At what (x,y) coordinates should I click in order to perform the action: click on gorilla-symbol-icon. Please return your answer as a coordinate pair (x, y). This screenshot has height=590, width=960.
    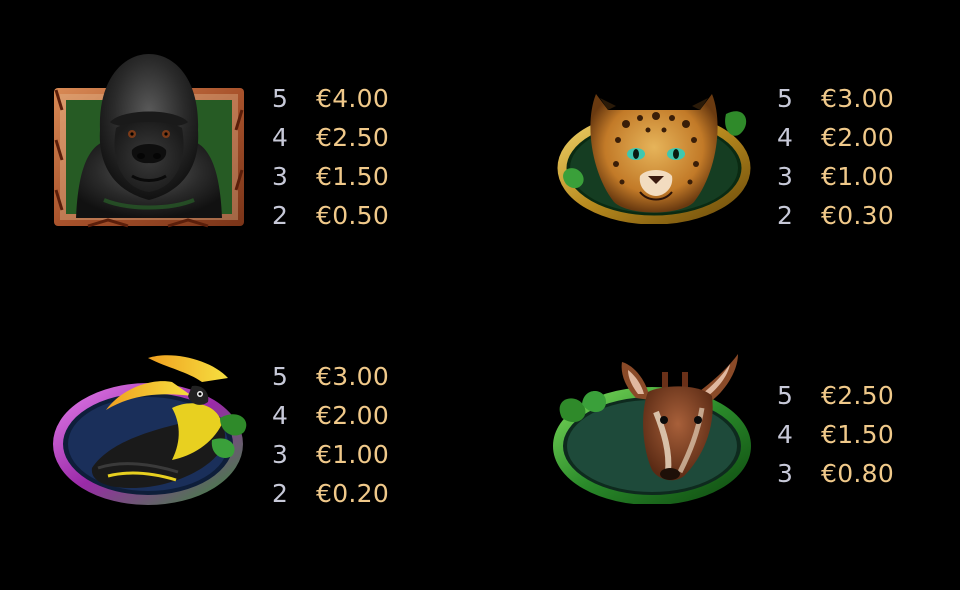
    Looking at the image, I should click on (149, 140).